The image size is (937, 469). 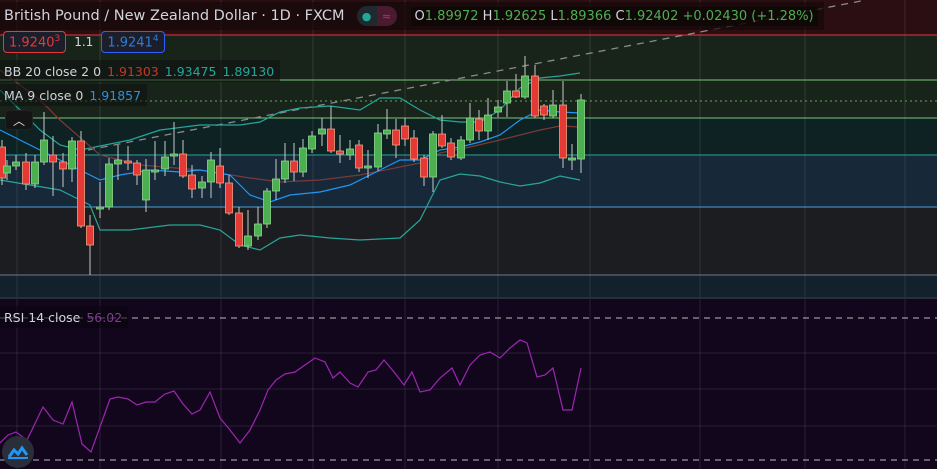 I want to click on ma-label: MA 9 close 0, so click(x=44, y=95).